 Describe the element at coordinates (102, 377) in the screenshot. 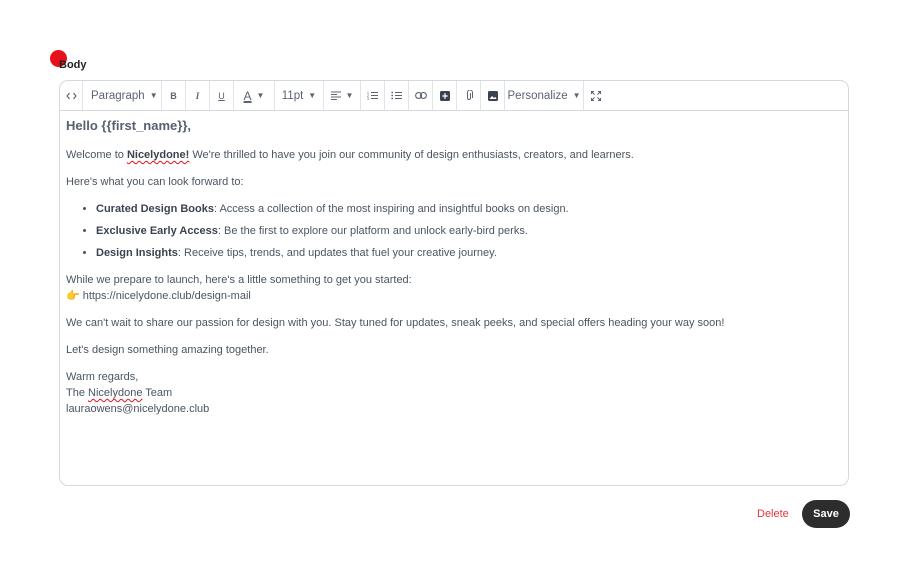

I see `signoff-text: Warm regards,` at that location.